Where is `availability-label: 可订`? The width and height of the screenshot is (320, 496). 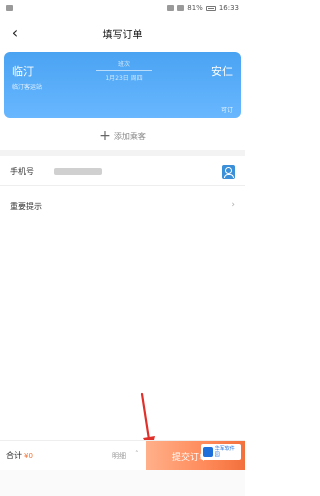 availability-label: 可订 is located at coordinates (226, 110).